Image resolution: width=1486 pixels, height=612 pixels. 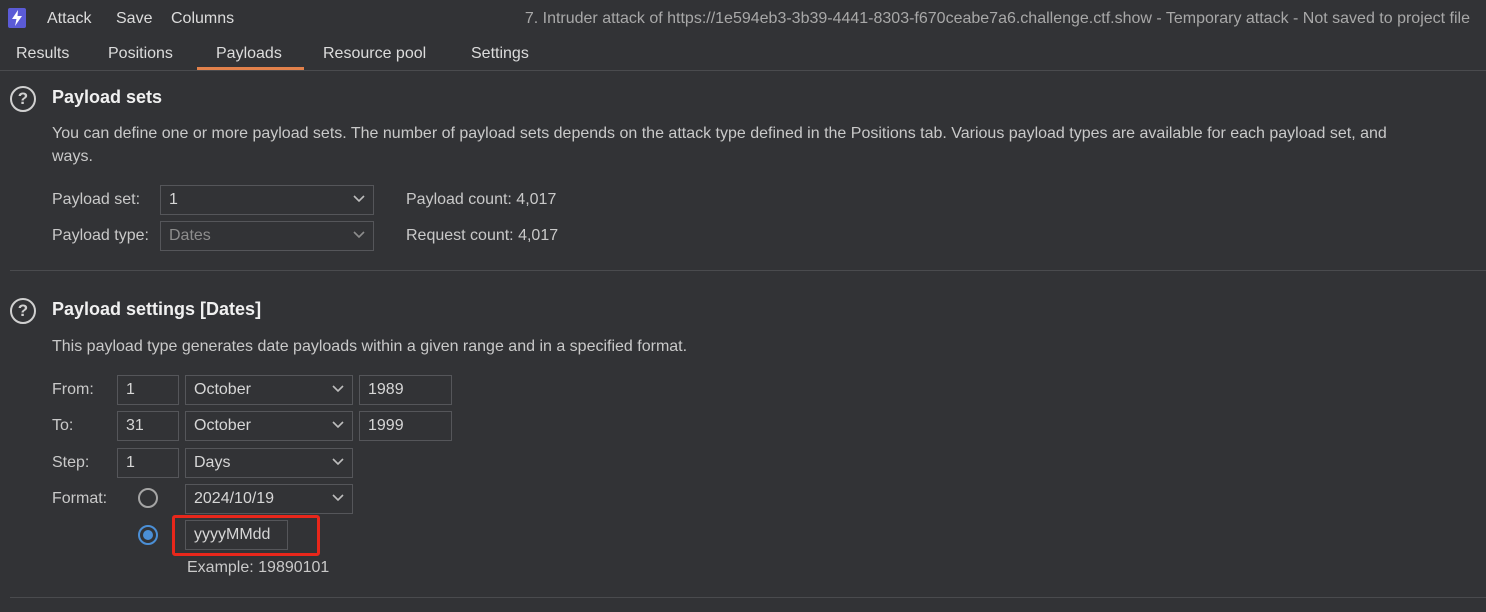 I want to click on to-day-input: 31, so click(x=148, y=426).